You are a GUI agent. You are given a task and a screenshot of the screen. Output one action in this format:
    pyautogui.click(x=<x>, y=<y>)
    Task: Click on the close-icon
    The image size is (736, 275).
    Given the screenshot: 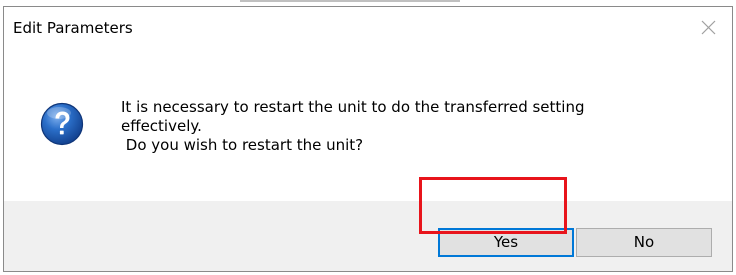 What is the action you would take?
    pyautogui.click(x=708, y=27)
    